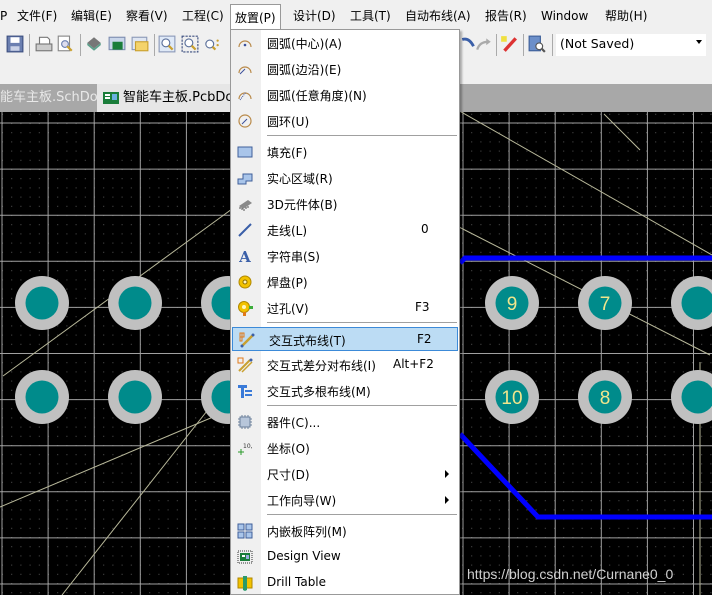  What do you see at coordinates (37, 15) in the screenshot?
I see `menu-file: 文件(F)` at bounding box center [37, 15].